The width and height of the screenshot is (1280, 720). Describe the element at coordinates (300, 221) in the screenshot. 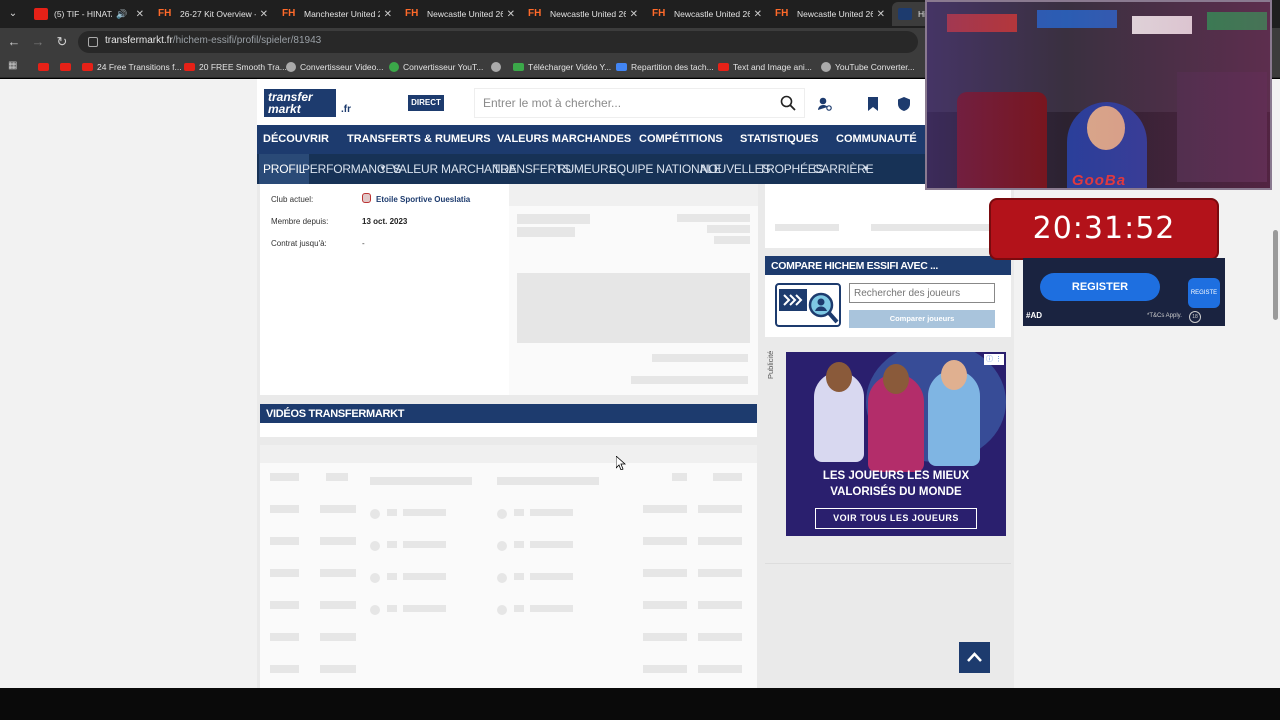

I see `member-since-label: Membre depuis:` at that location.